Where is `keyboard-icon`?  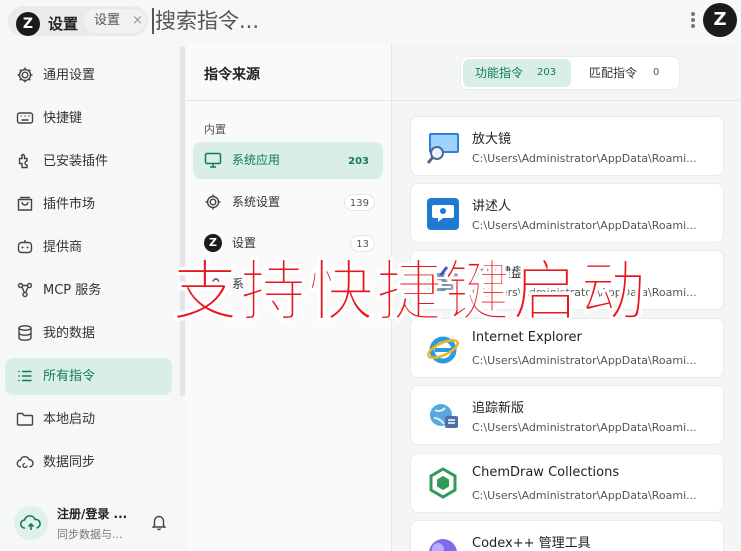
keyboard-icon is located at coordinates (25, 118).